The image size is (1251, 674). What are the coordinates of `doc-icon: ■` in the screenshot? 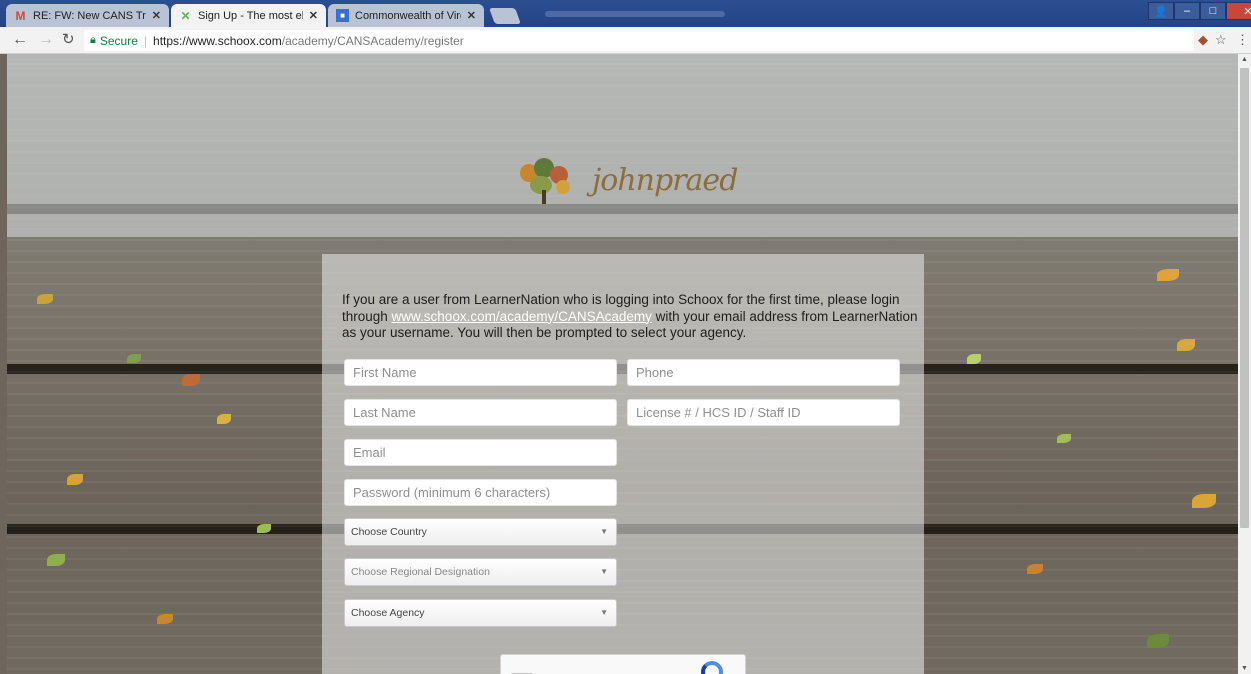 It's located at (342, 15).